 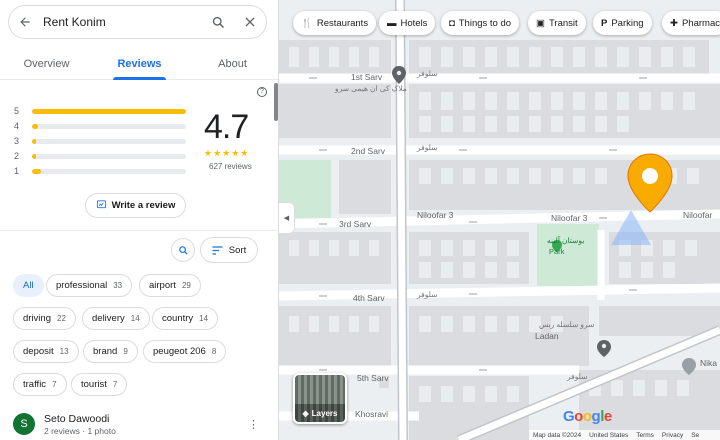 I want to click on sort-icon, so click(x=217, y=250).